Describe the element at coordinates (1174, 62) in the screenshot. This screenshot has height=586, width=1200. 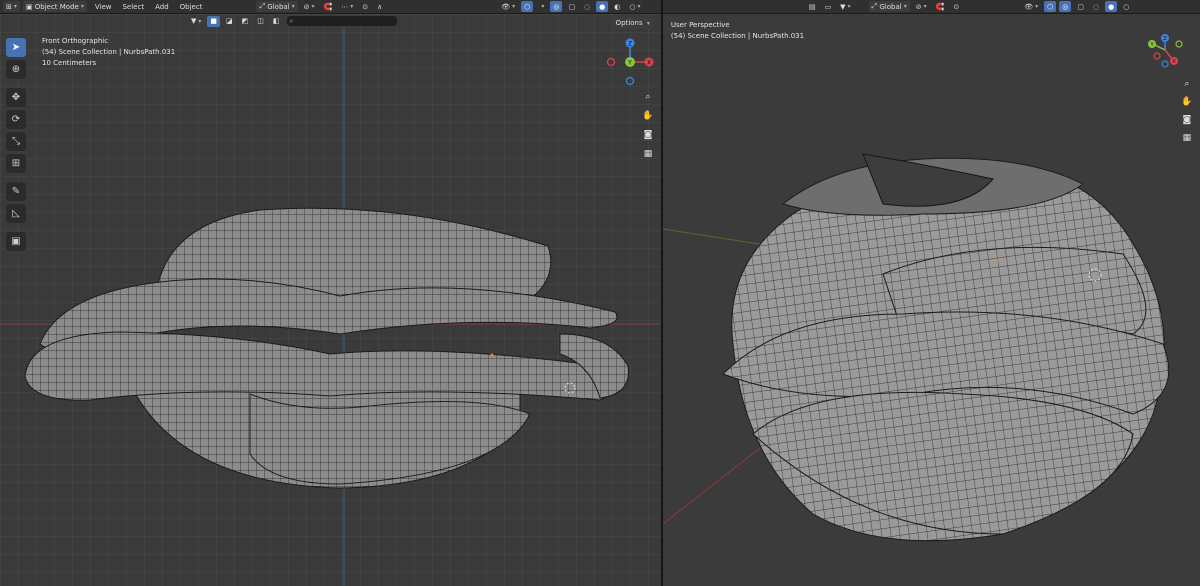
I see `gizmo-x-label-right: X` at that location.